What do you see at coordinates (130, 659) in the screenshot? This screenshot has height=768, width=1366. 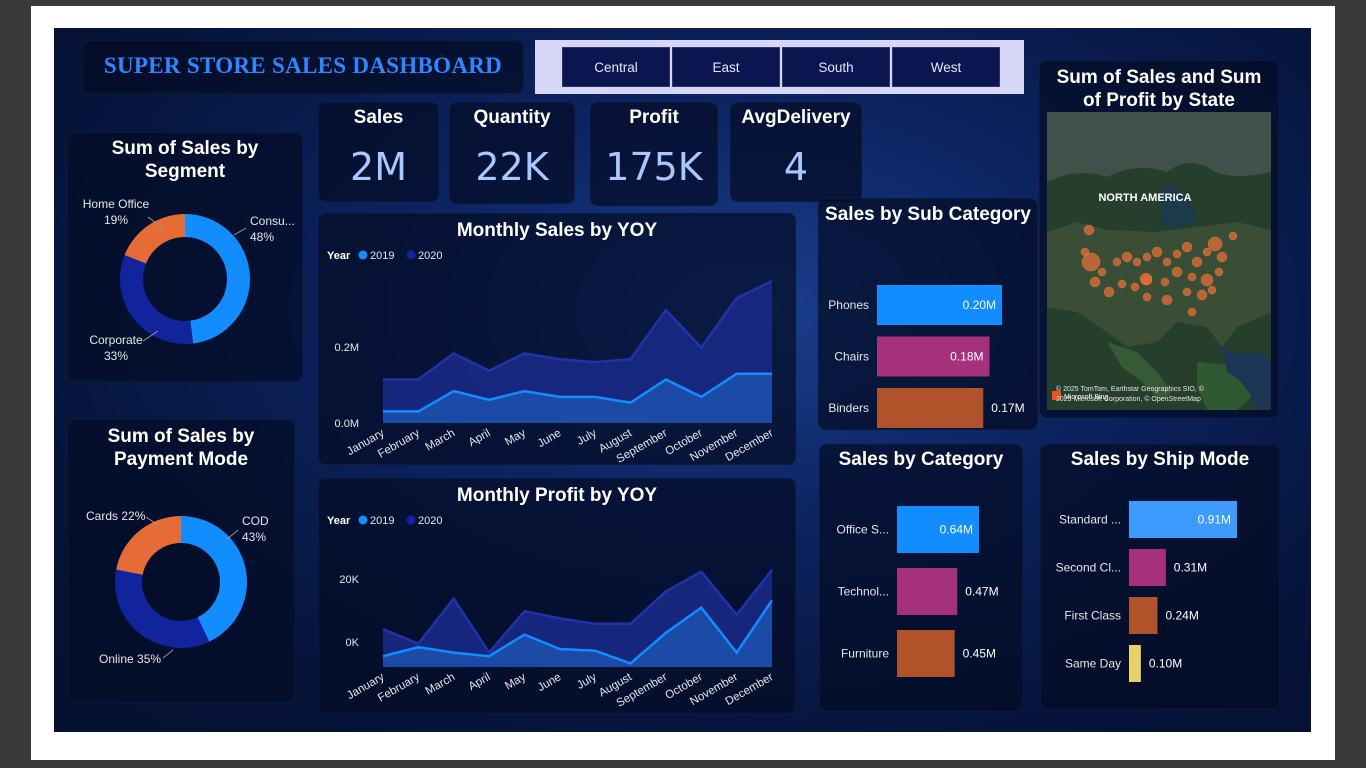 I see `donut-data-label: Online 35%` at bounding box center [130, 659].